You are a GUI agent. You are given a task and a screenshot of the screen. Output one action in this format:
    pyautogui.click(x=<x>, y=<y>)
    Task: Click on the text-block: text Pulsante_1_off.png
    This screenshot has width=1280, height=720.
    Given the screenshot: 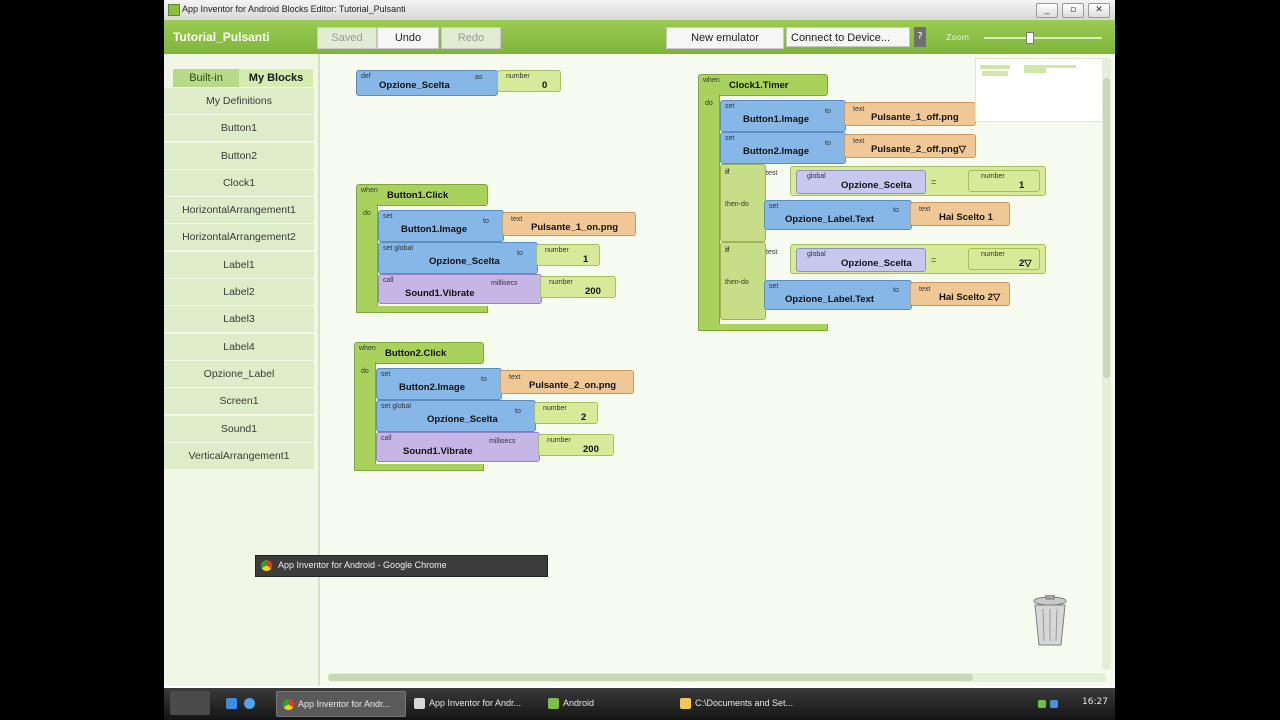 What is the action you would take?
    pyautogui.click(x=910, y=114)
    